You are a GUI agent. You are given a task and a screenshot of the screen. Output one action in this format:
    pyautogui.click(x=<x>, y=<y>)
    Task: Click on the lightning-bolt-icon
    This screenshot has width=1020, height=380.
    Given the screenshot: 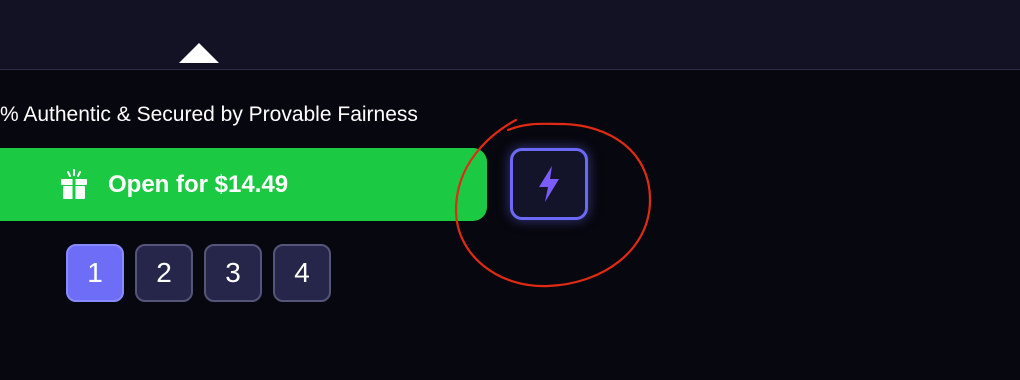 What is the action you would take?
    pyautogui.click(x=549, y=184)
    